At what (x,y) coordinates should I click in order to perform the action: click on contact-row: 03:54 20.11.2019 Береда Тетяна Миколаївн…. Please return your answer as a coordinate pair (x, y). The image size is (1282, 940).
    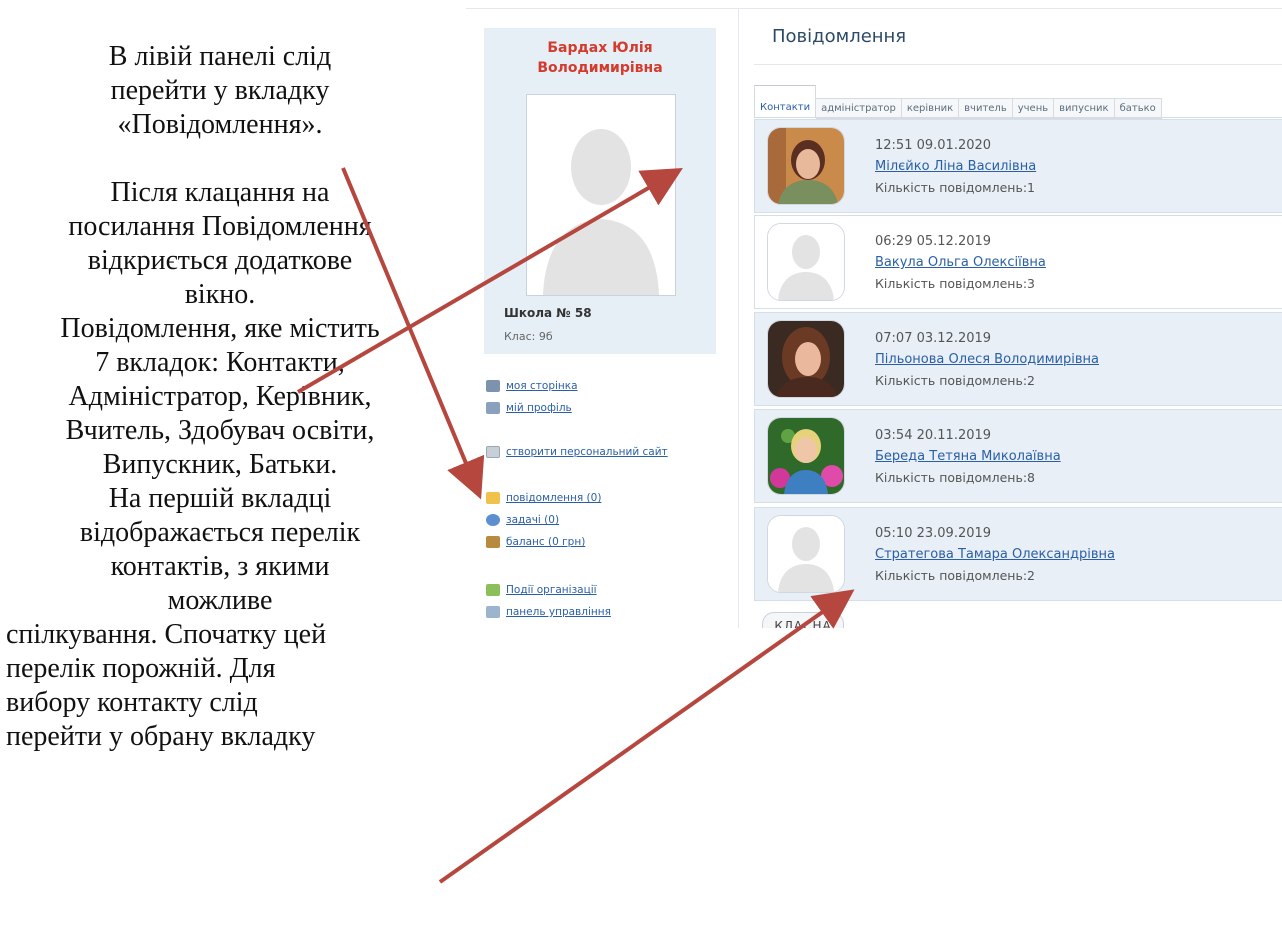
    Looking at the image, I should click on (1018, 456).